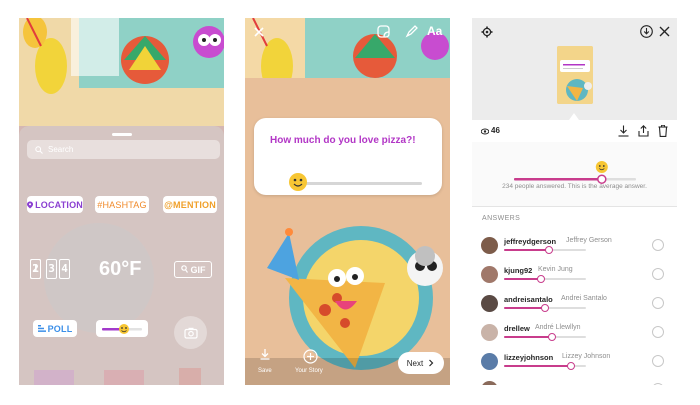  Describe the element at coordinates (383, 31) in the screenshot. I see `sticker-icon` at that location.